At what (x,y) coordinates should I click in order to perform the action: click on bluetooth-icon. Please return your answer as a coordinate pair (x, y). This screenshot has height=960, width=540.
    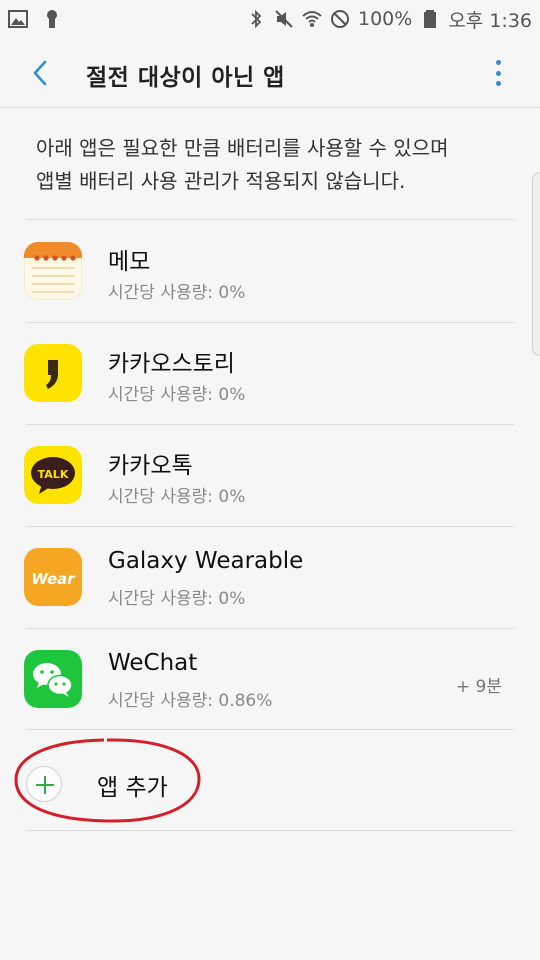
    Looking at the image, I should click on (256, 19).